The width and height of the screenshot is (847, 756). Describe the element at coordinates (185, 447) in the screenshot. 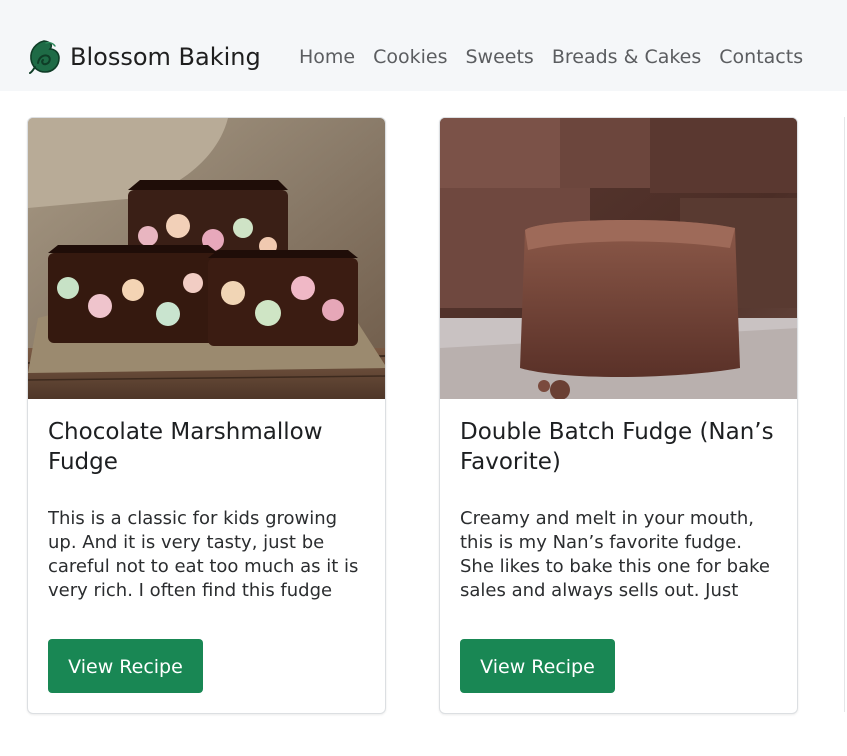

I see `card-title: Chocolate Marshmallow Fudge` at that location.